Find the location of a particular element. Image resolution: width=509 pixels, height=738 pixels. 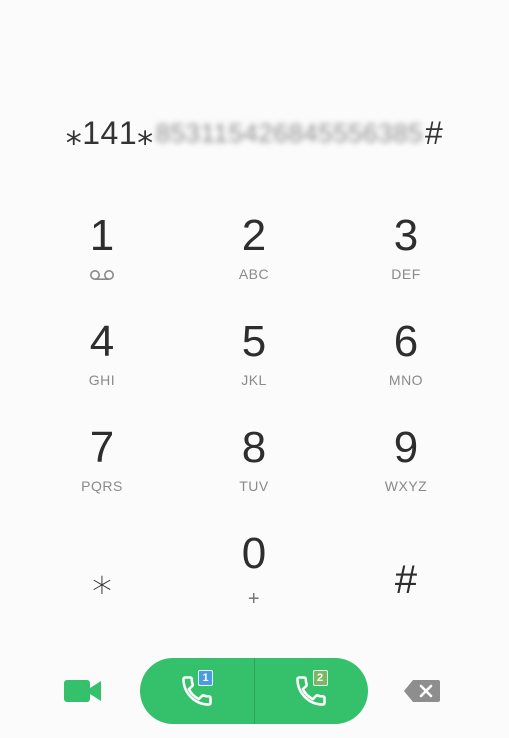

call-sim2-button: 2 is located at coordinates (311, 691).